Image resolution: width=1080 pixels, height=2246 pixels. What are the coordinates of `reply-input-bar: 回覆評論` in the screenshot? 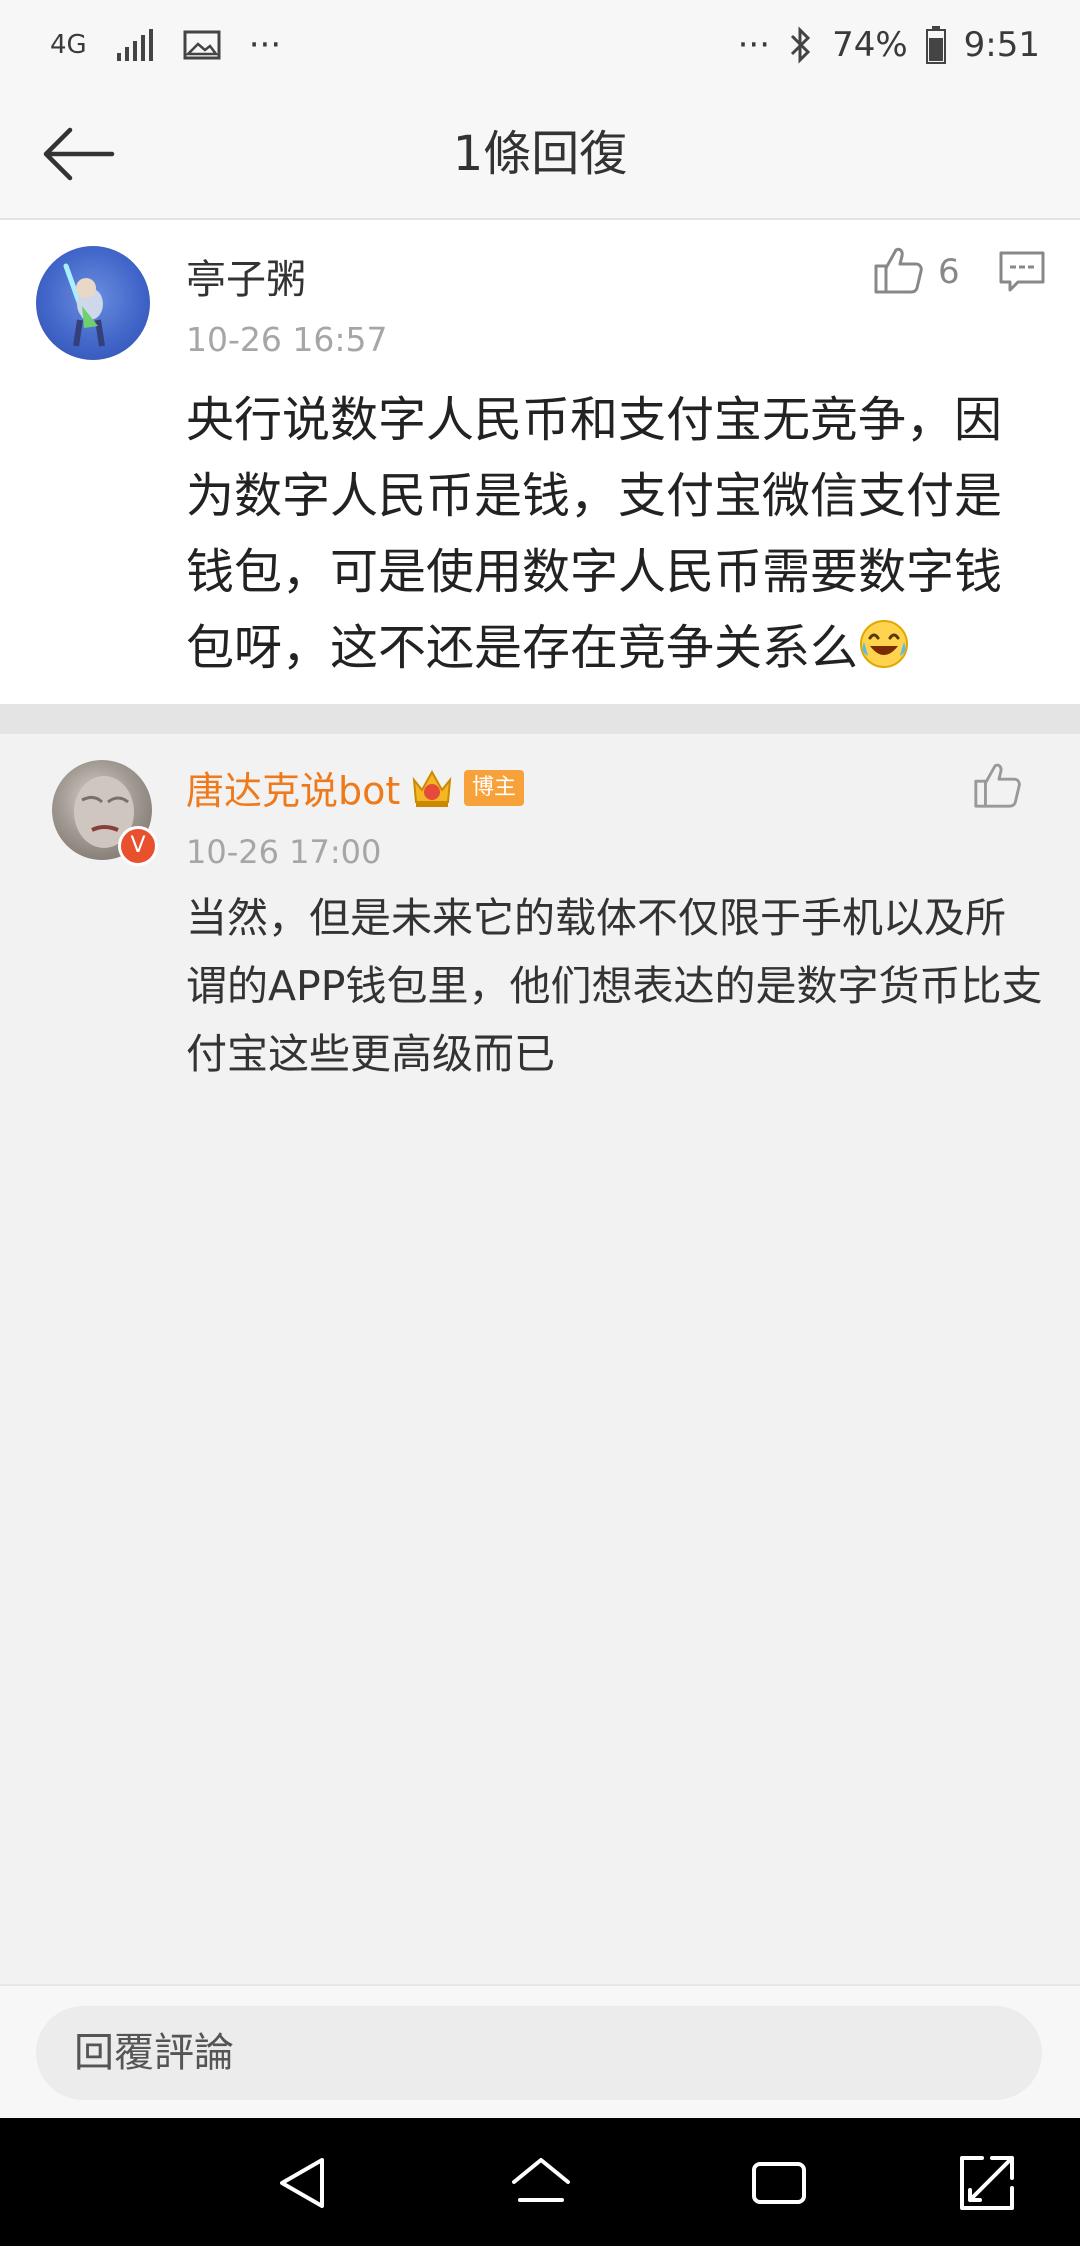 It's located at (540, 2052).